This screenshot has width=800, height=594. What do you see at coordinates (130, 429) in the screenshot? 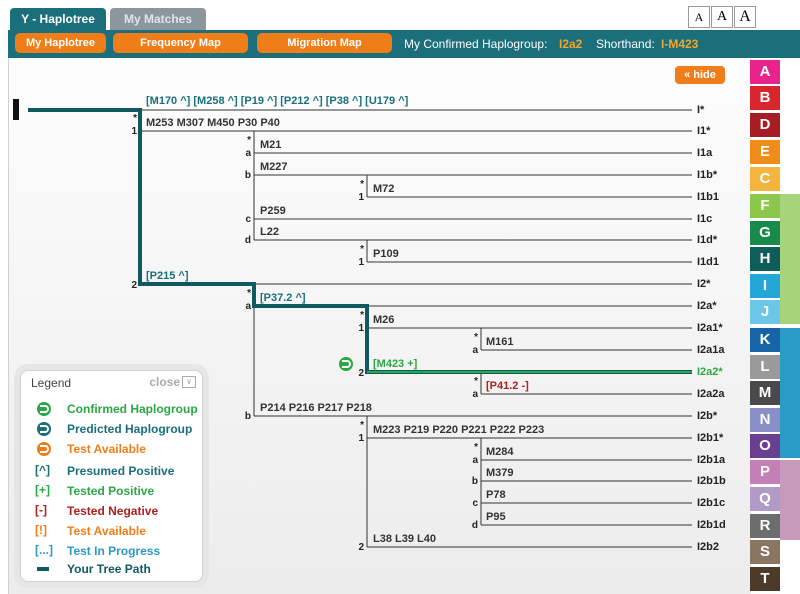
I see `legend-text: Predicted Haplogroup` at bounding box center [130, 429].